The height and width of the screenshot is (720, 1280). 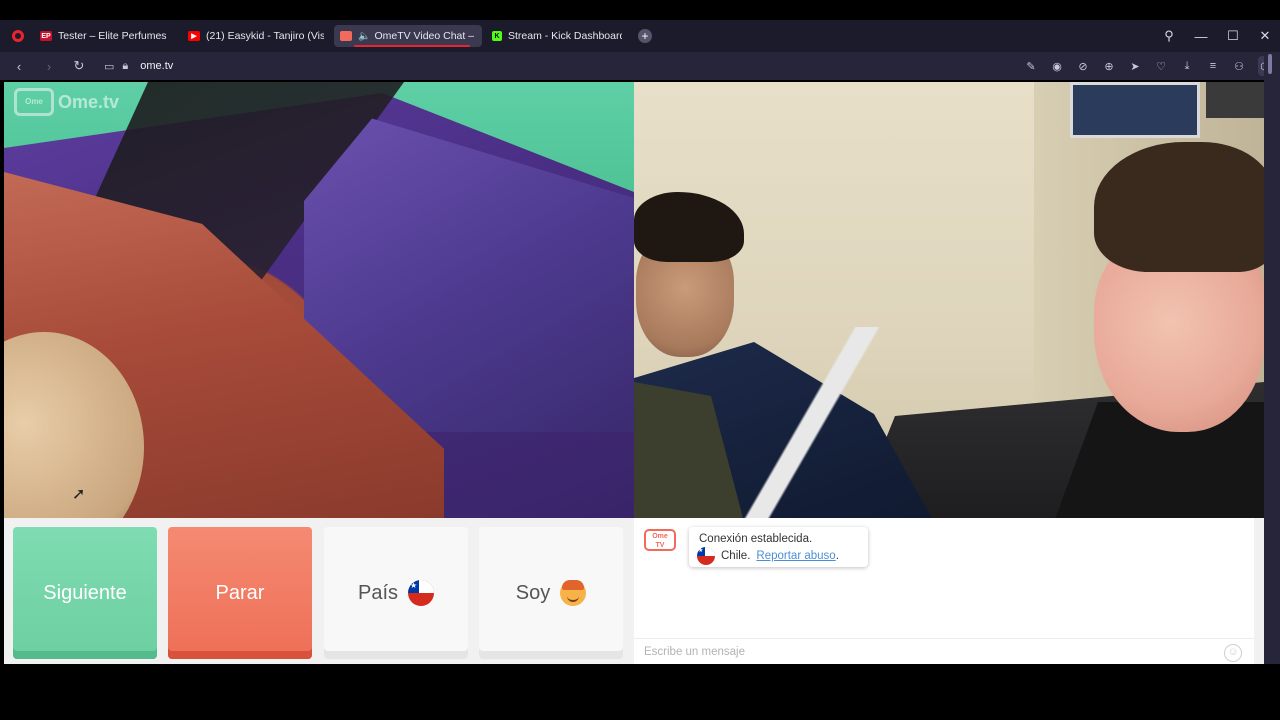 I want to click on minimize-button: —, so click(x=1201, y=36).